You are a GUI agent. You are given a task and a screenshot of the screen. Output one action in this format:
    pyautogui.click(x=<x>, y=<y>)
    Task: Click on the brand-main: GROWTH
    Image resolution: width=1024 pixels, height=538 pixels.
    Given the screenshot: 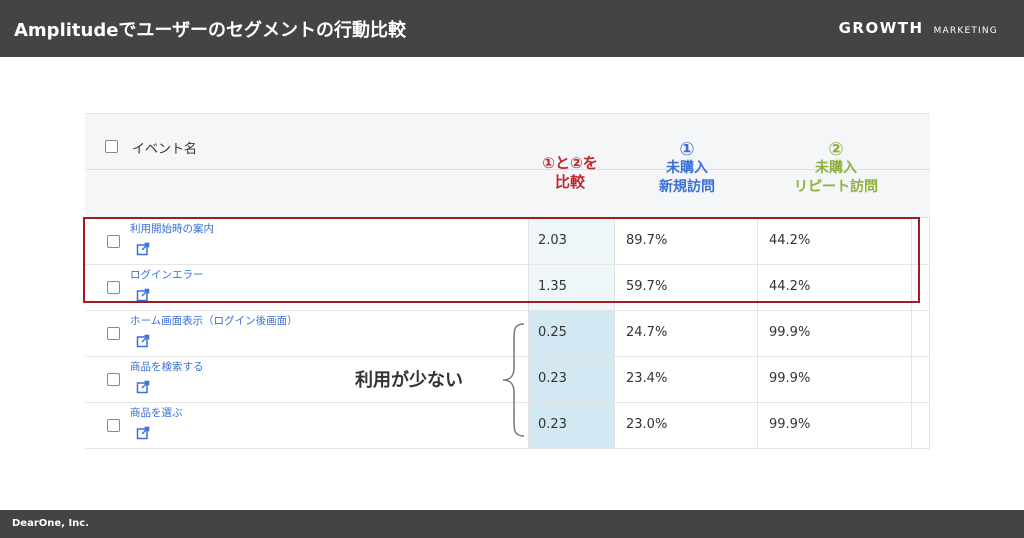 What is the action you would take?
    pyautogui.click(x=881, y=28)
    